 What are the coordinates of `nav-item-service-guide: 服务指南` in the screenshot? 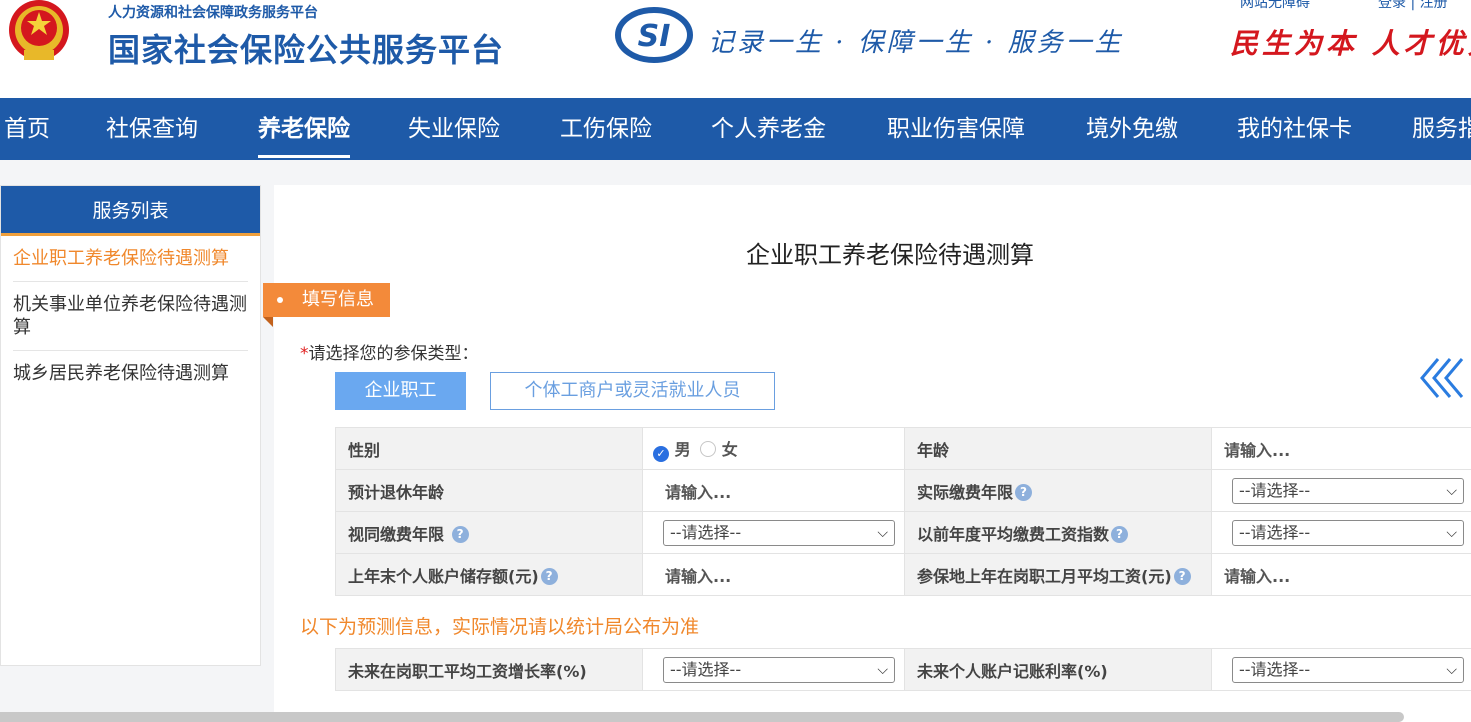 It's located at (1441, 129).